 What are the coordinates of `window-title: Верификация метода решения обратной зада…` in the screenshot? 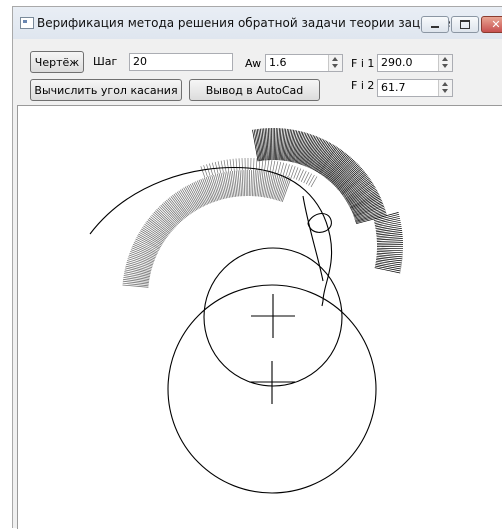 It's located at (255, 23).